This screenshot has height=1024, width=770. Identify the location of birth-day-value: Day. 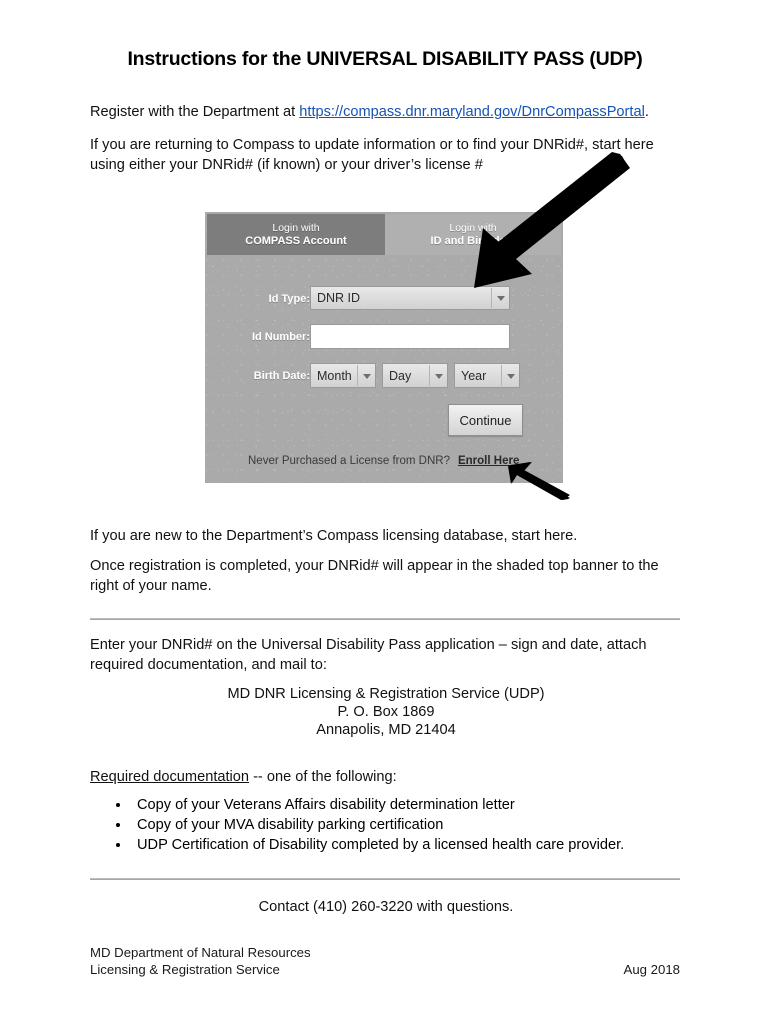
(400, 375).